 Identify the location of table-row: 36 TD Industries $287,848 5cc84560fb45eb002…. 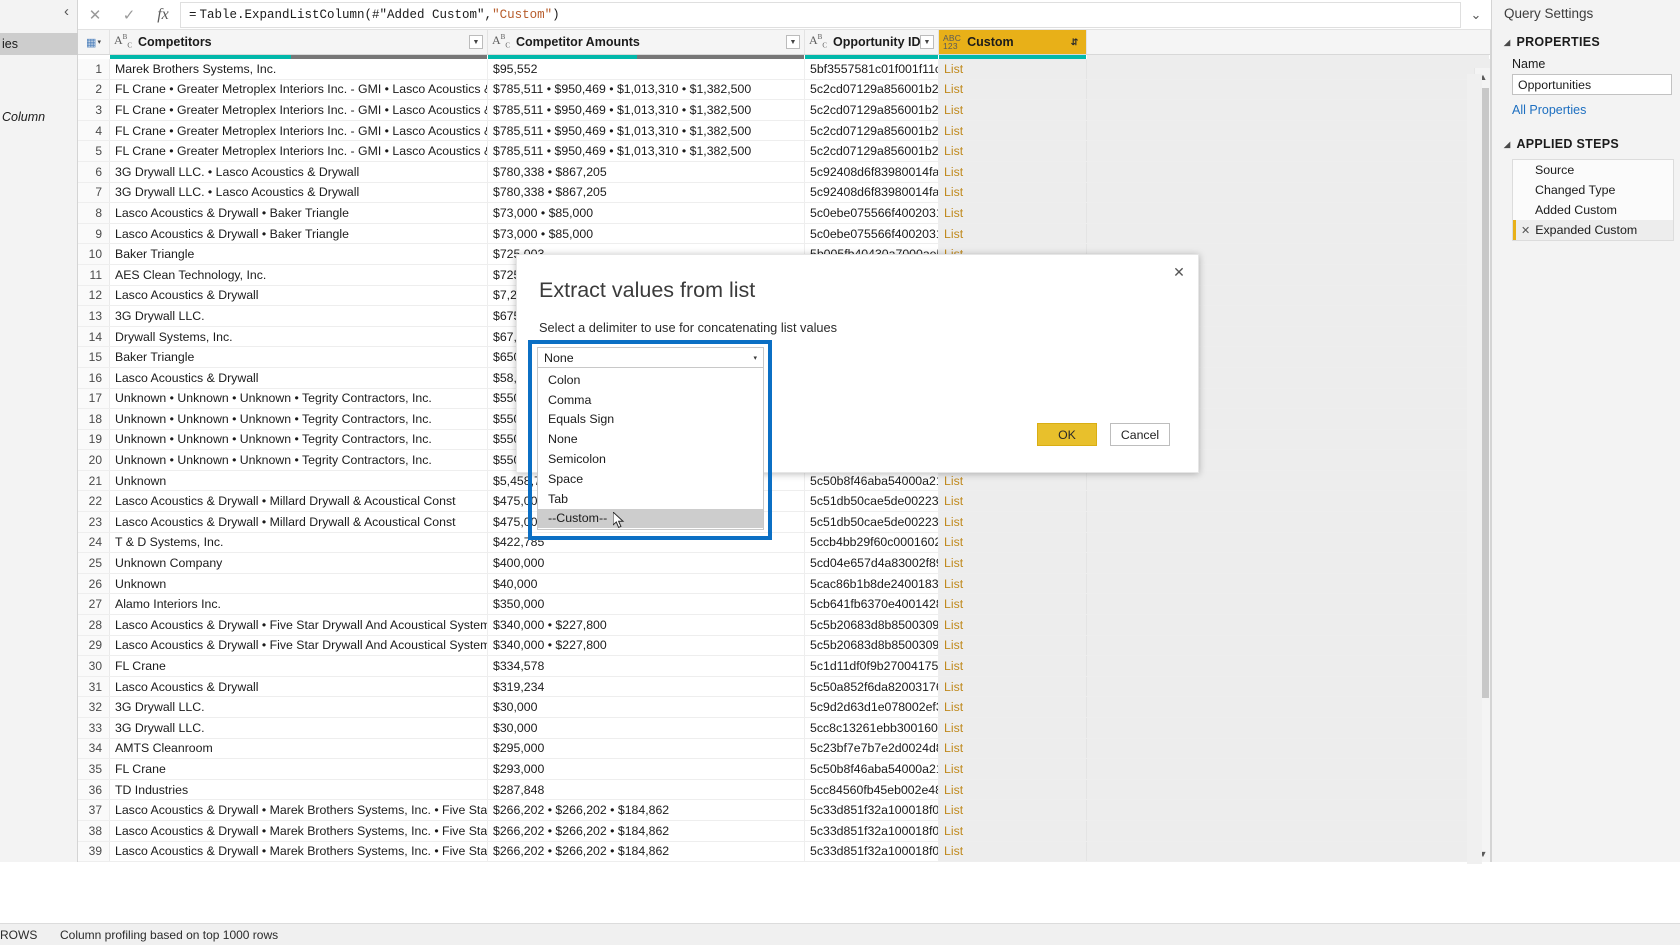
(784, 790).